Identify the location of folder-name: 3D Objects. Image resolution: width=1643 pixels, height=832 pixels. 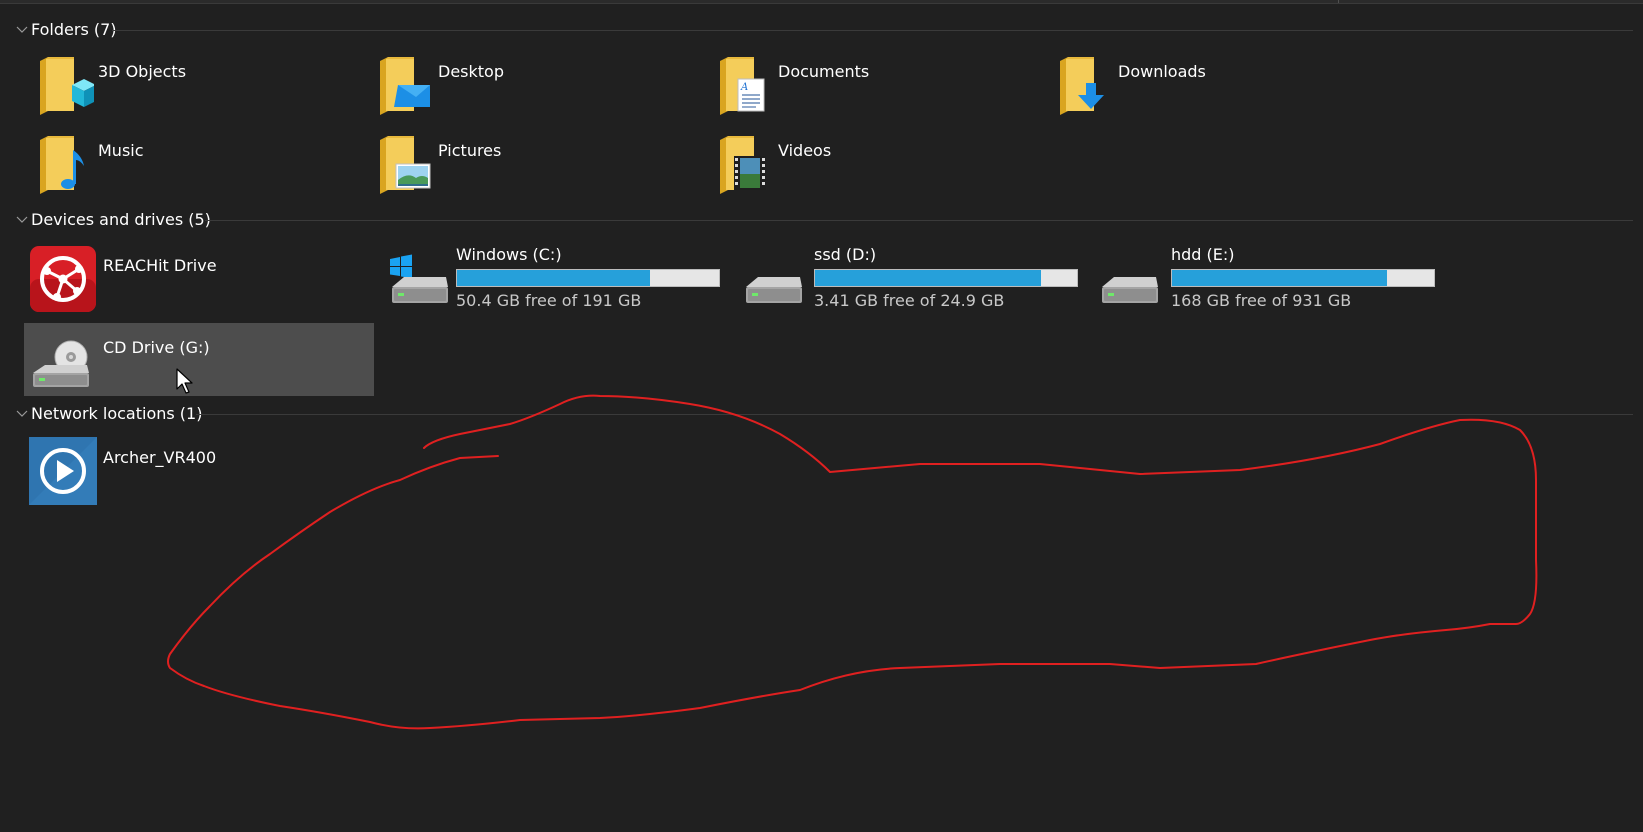
(142, 71).